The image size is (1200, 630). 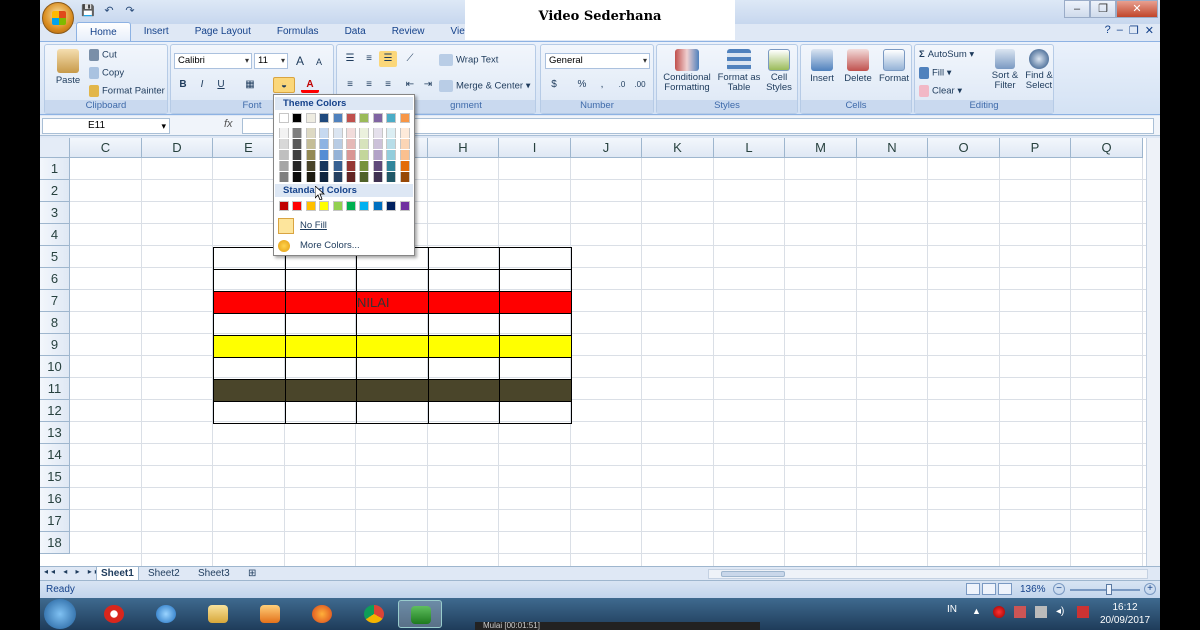 I want to click on align-middle-button: ≡, so click(x=369, y=59).